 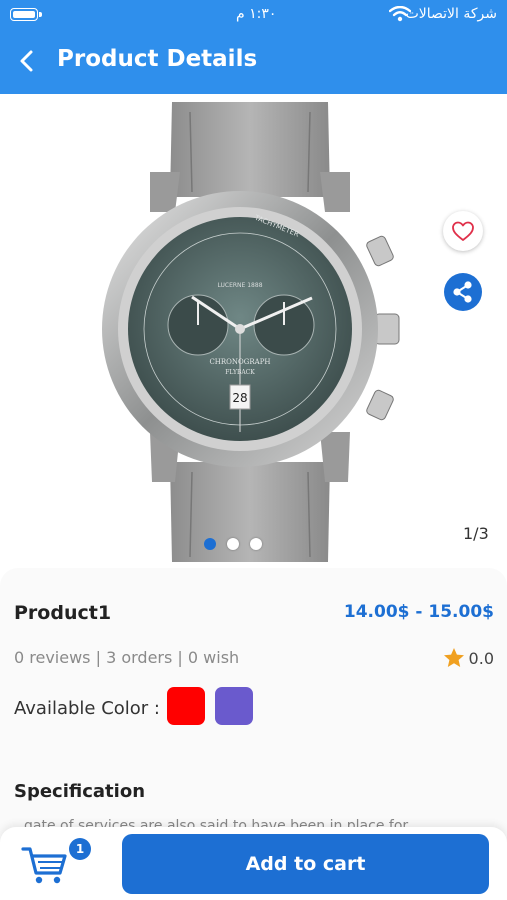 I want to click on share-icon, so click(x=462, y=292).